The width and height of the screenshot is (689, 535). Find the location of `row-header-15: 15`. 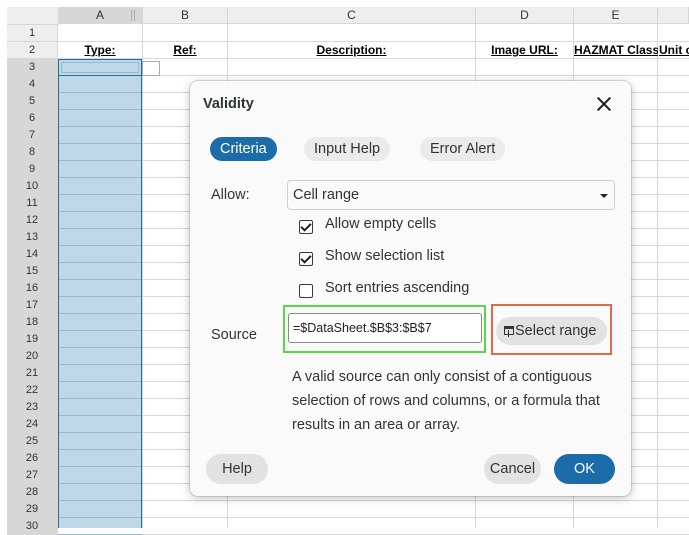

row-header-15: 15 is located at coordinates (32, 271).